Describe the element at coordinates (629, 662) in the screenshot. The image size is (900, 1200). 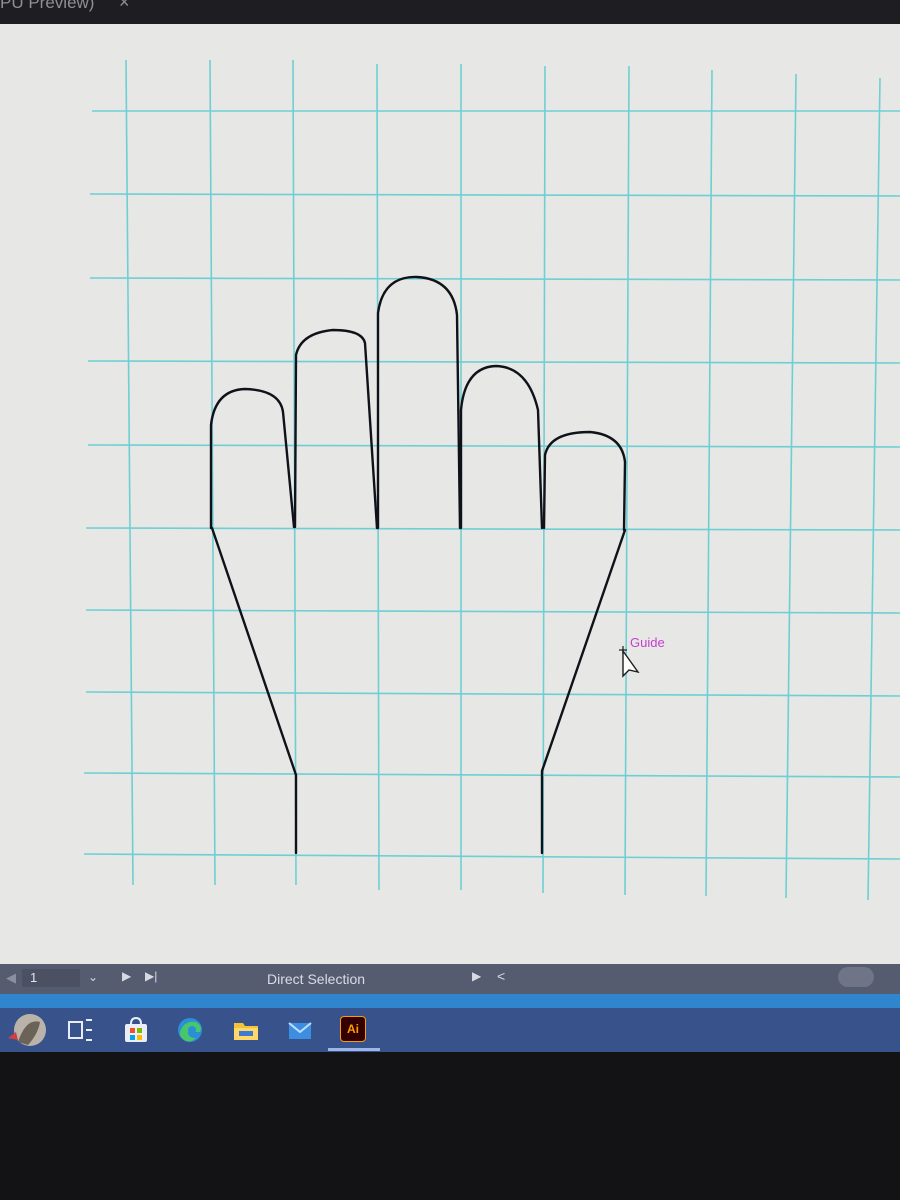
I see `mouse-cursor-icon` at that location.